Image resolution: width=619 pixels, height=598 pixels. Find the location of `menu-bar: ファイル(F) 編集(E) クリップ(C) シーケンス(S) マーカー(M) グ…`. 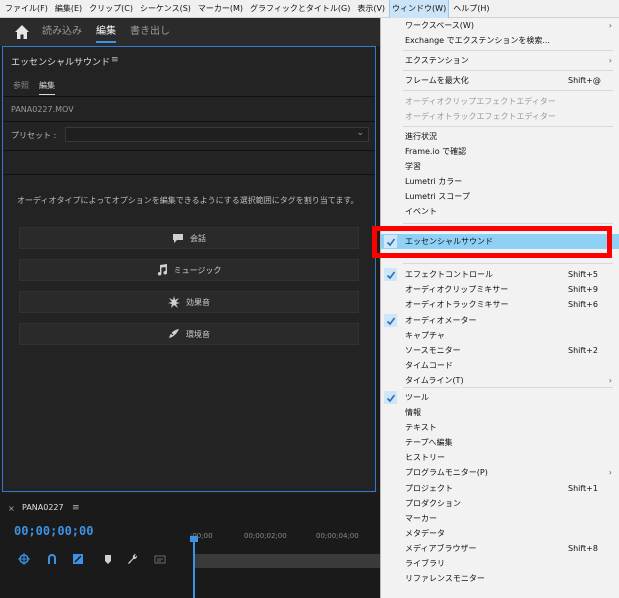

menu-bar: ファイル(F) 編集(E) クリップ(C) シーケンス(S) マーカー(M) グ… is located at coordinates (309, 9).